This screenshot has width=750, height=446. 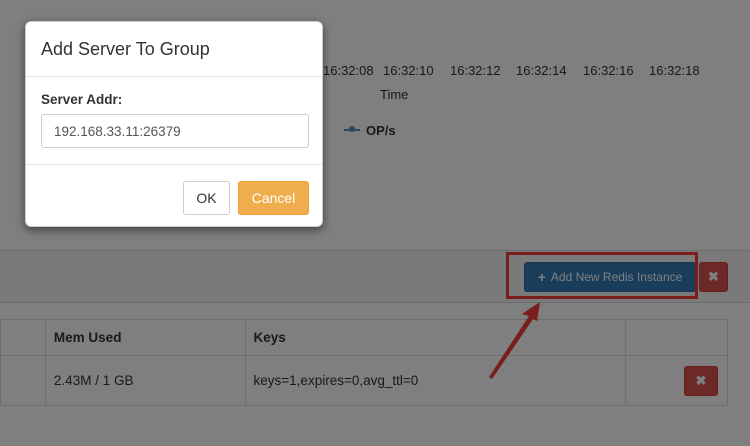 What do you see at coordinates (273, 198) in the screenshot?
I see `cancel-button: Cancel` at bounding box center [273, 198].